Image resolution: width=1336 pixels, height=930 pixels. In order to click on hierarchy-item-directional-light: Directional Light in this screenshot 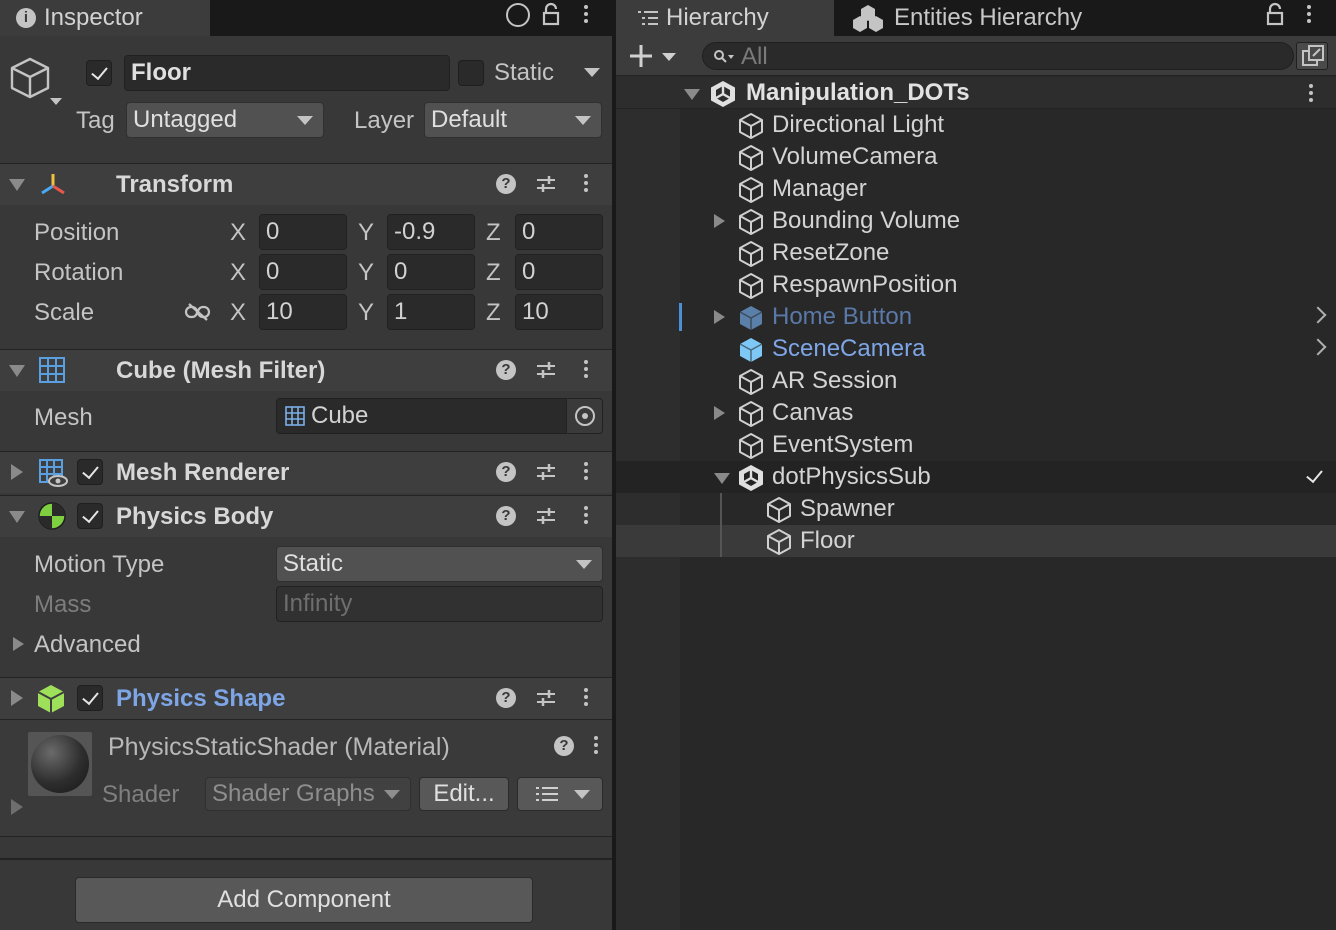, I will do `click(976, 125)`.